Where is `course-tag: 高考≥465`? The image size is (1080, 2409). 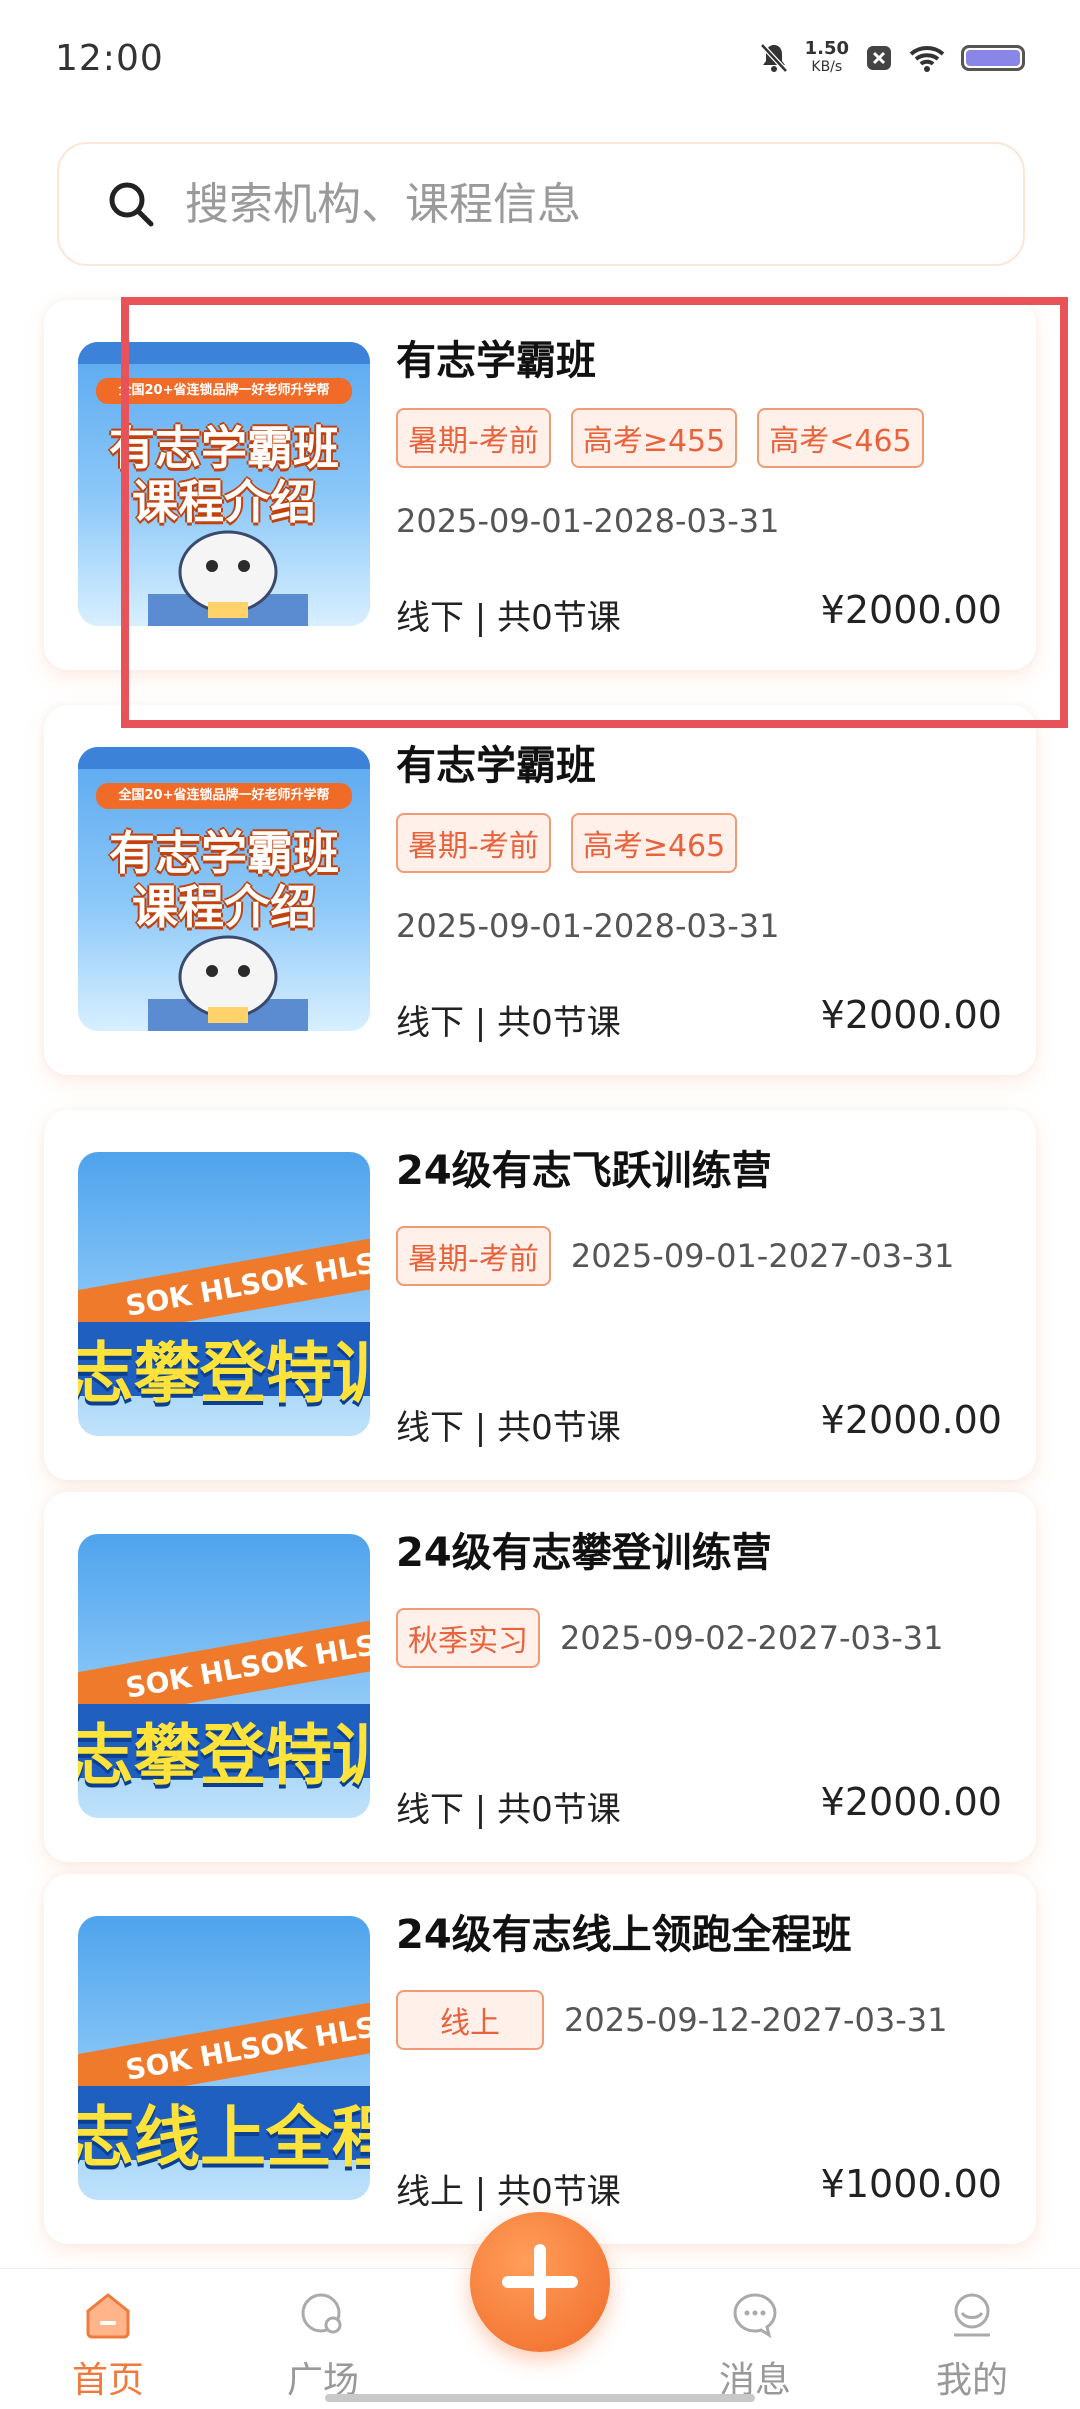
course-tag: 高考≥465 is located at coordinates (654, 843).